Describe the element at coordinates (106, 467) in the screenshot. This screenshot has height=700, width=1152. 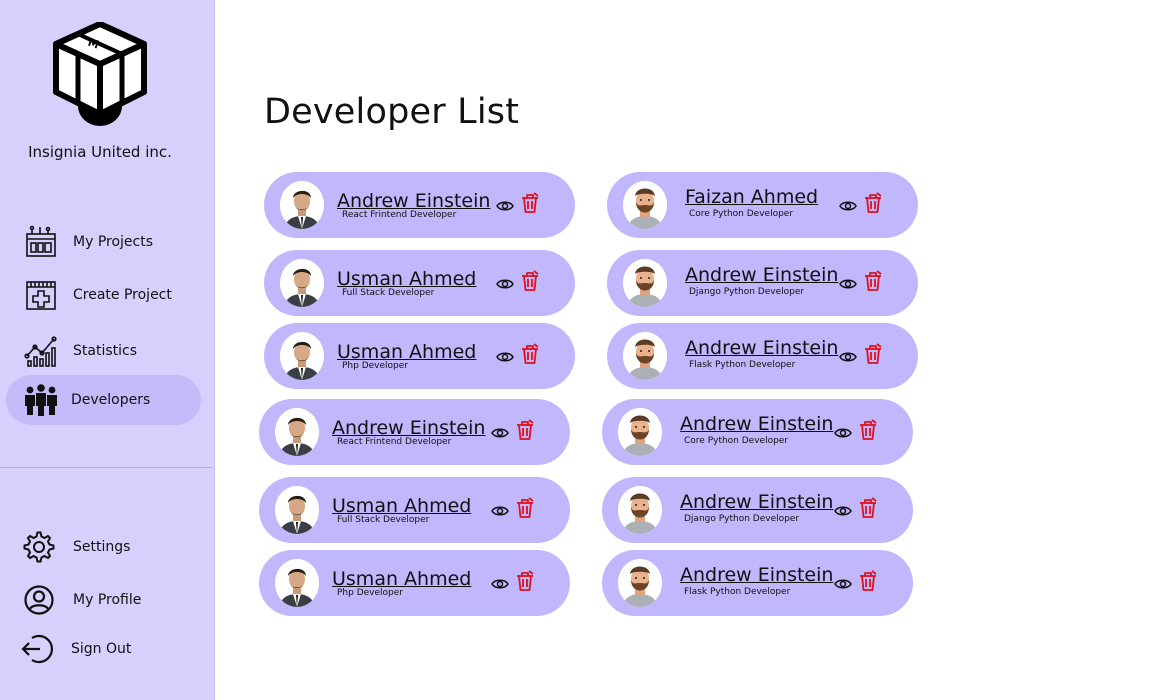
I see `sidebar-divider` at that location.